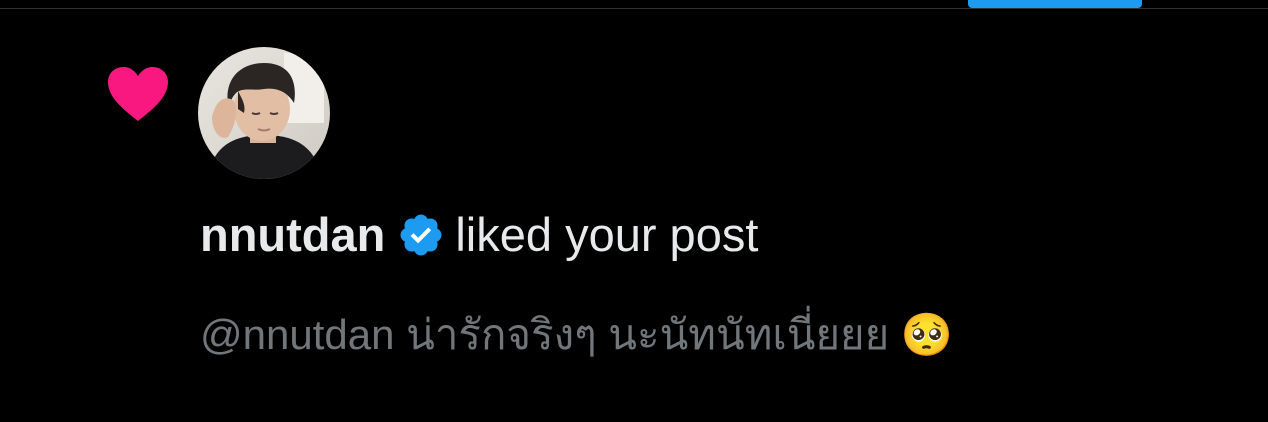 Image resolution: width=1268 pixels, height=422 pixels. What do you see at coordinates (607, 234) in the screenshot?
I see `action-text: liked your post` at bounding box center [607, 234].